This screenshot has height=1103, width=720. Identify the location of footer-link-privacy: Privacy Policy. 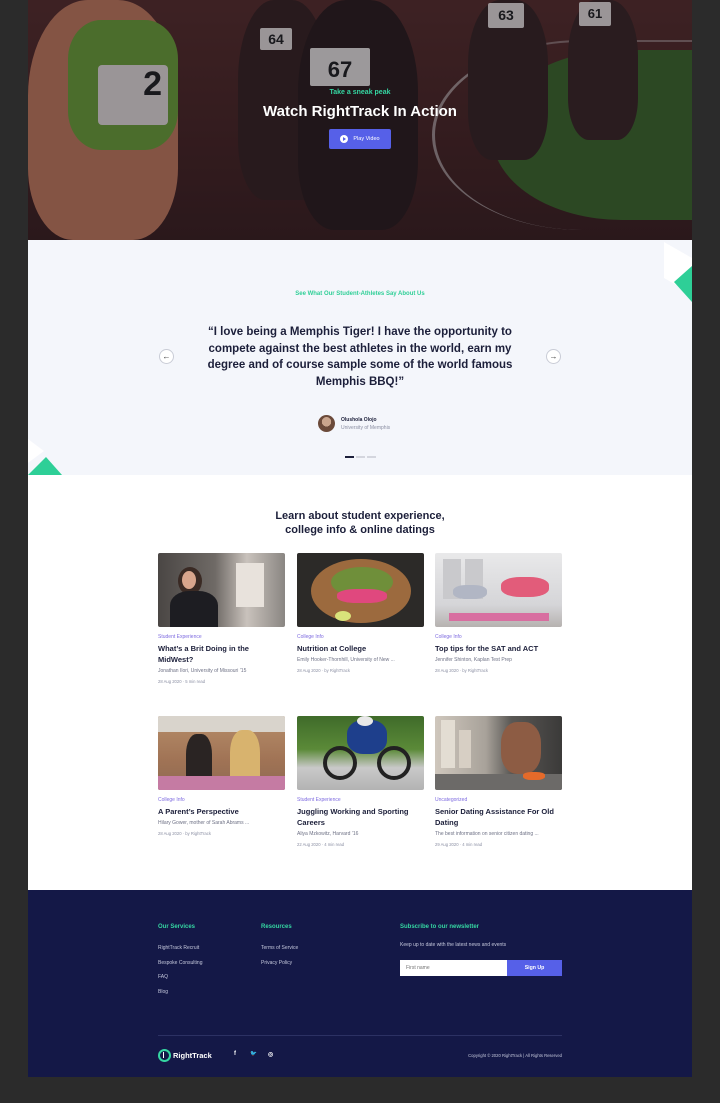
(276, 963).